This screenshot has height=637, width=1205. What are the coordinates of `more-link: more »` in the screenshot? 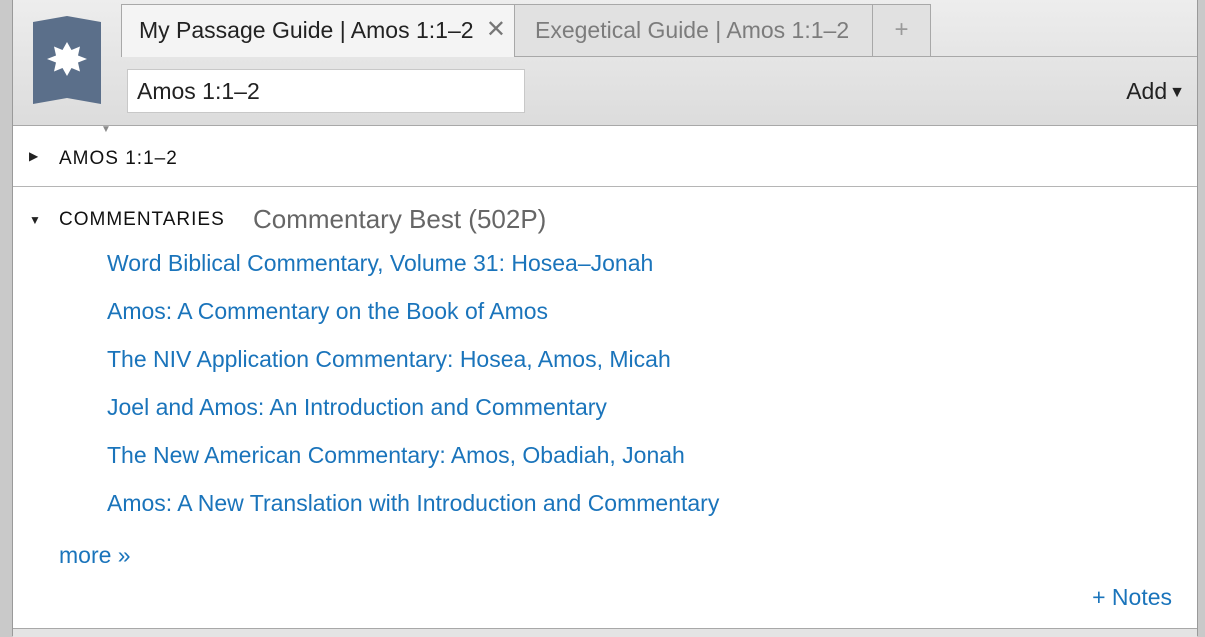 It's located at (95, 555).